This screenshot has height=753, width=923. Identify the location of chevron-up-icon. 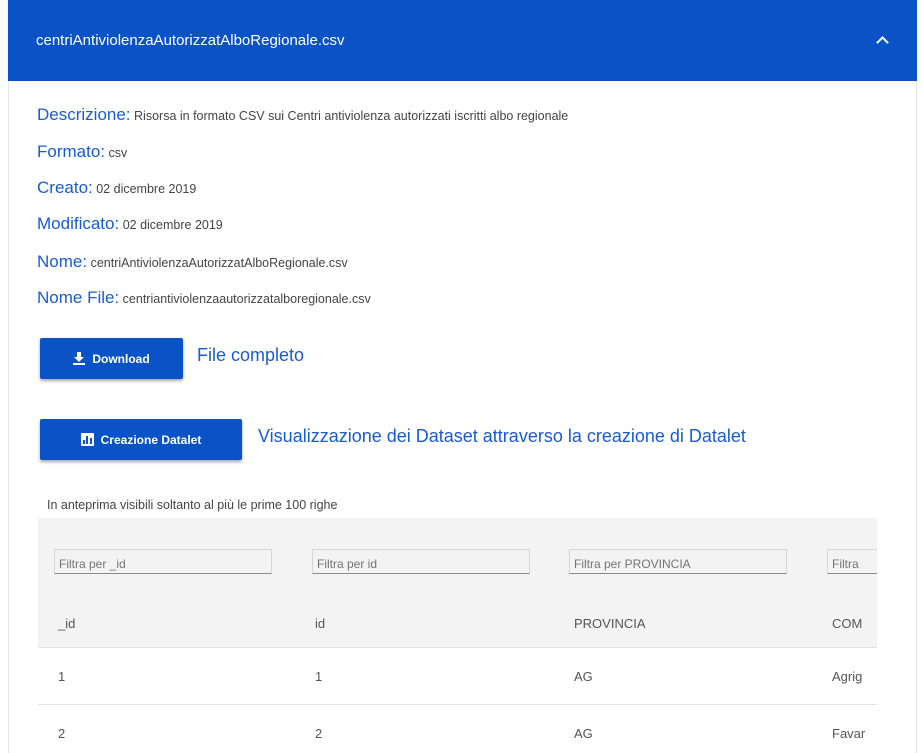
(882, 42).